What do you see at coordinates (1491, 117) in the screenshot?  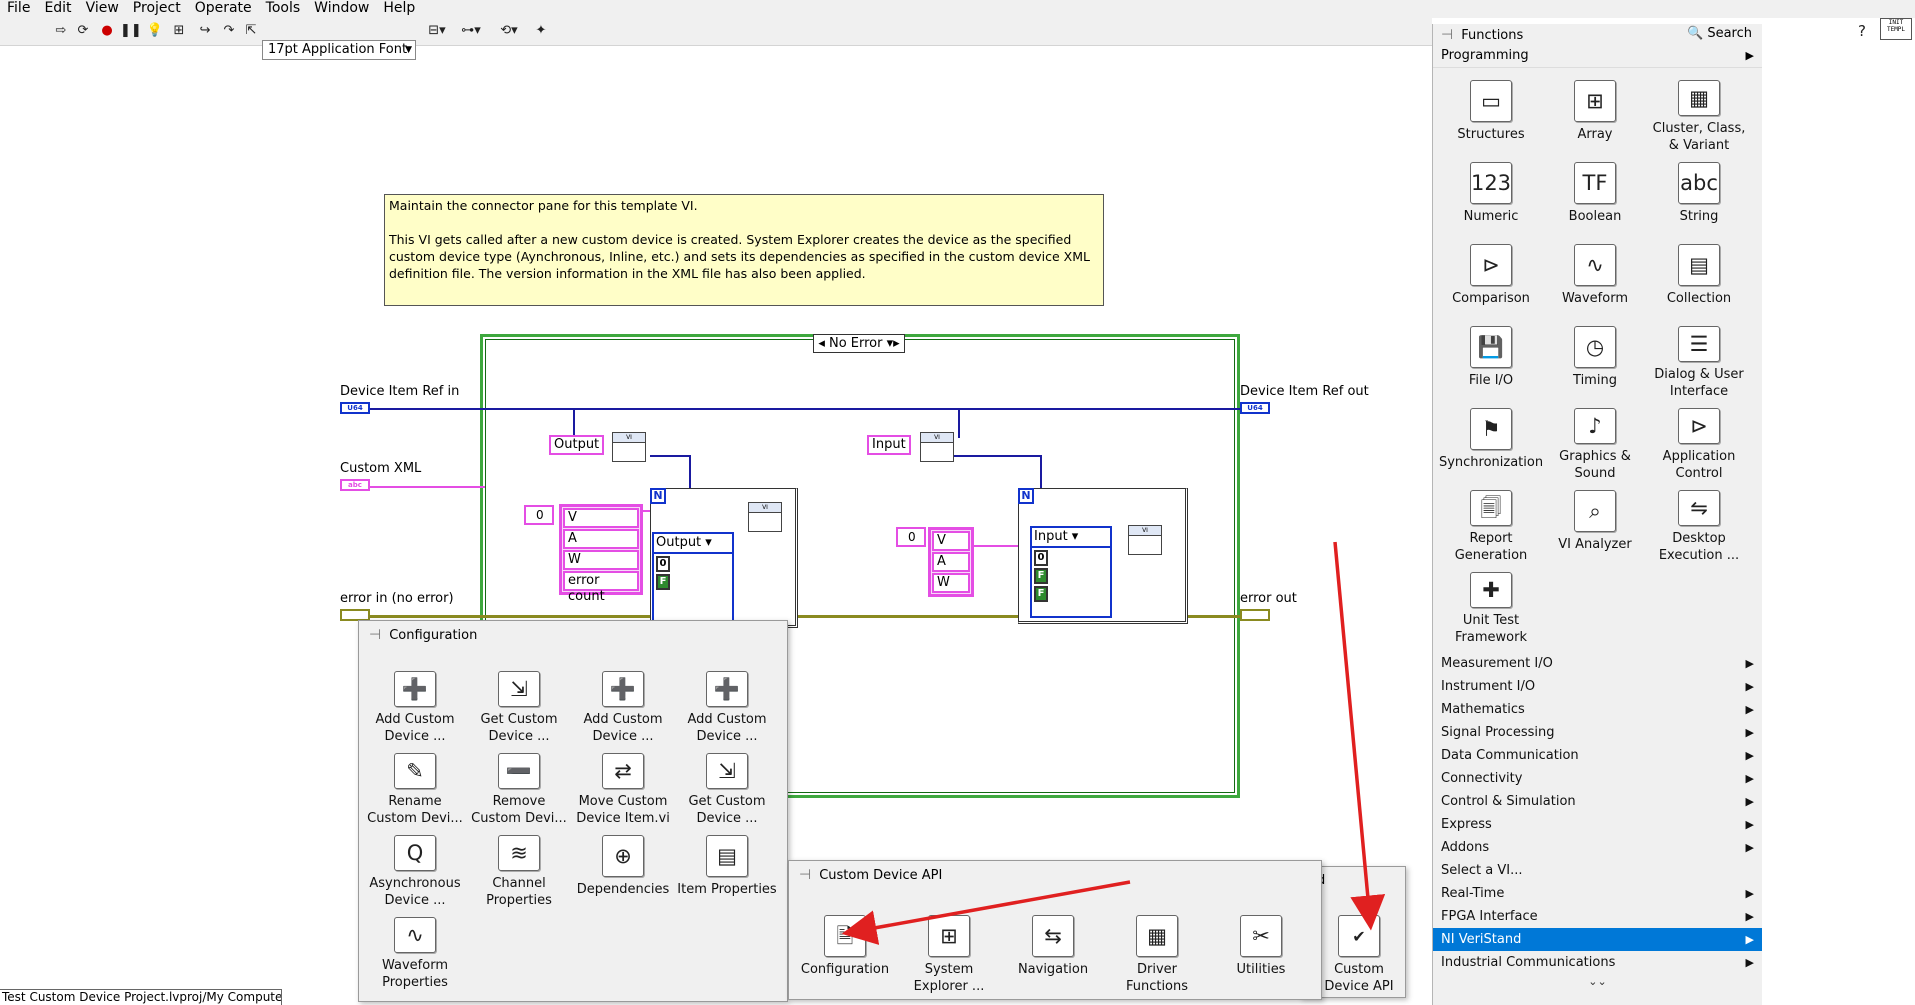 I see `structures-item: ▭ Structures` at bounding box center [1491, 117].